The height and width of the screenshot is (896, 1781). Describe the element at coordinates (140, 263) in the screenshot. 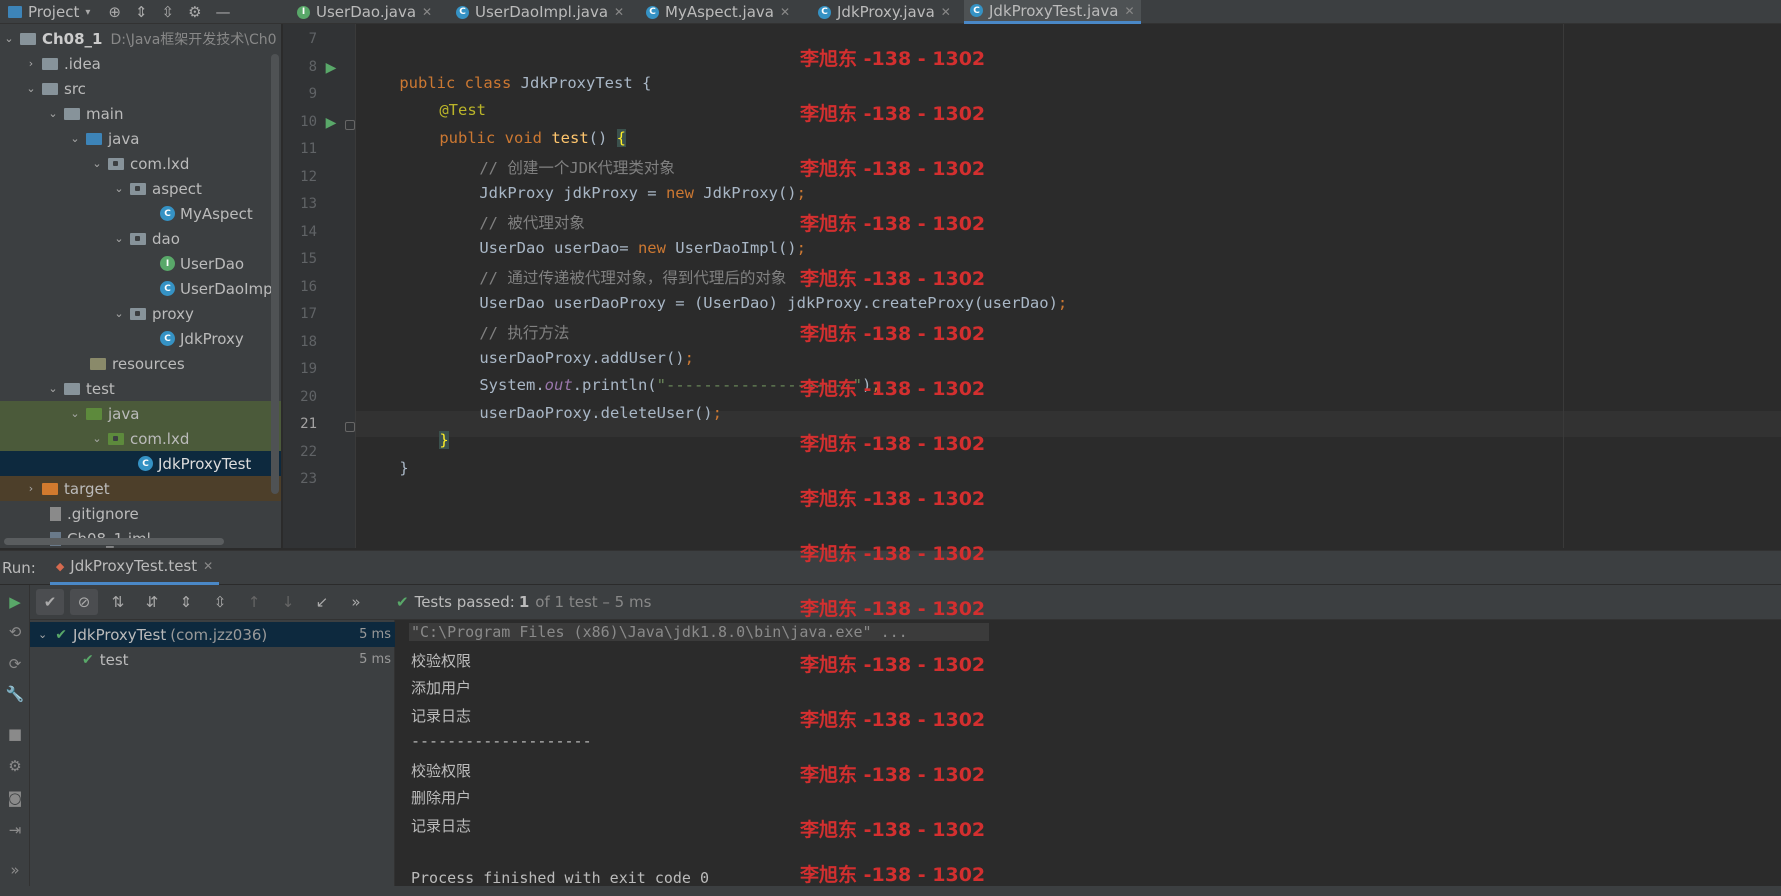

I see `tree-item-userdao: I UserDao` at that location.